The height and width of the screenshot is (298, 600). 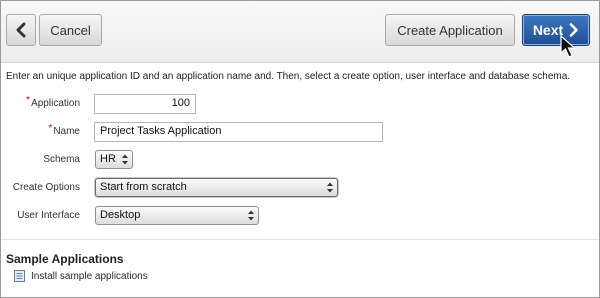 I want to click on name-row: *Name Project Tasks Application, so click(x=300, y=133).